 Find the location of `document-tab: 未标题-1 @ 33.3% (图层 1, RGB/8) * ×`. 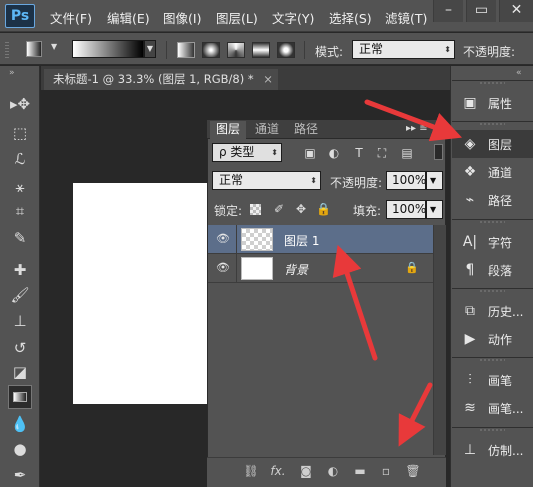

document-tab: 未标题-1 @ 33.3% (图层 1, RGB/8) * × is located at coordinates (161, 79).